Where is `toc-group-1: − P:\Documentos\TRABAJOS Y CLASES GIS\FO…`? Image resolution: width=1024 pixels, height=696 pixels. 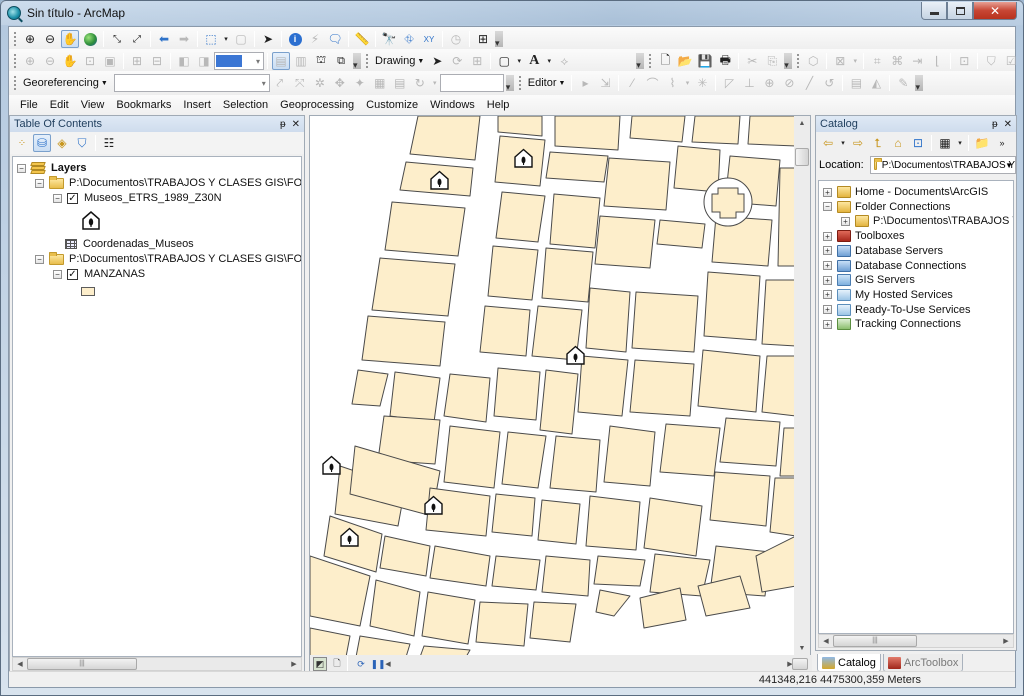 toc-group-1: − P:\Documentos\TRABAJOS Y CLASES GIS\FO… is located at coordinates (168, 182).